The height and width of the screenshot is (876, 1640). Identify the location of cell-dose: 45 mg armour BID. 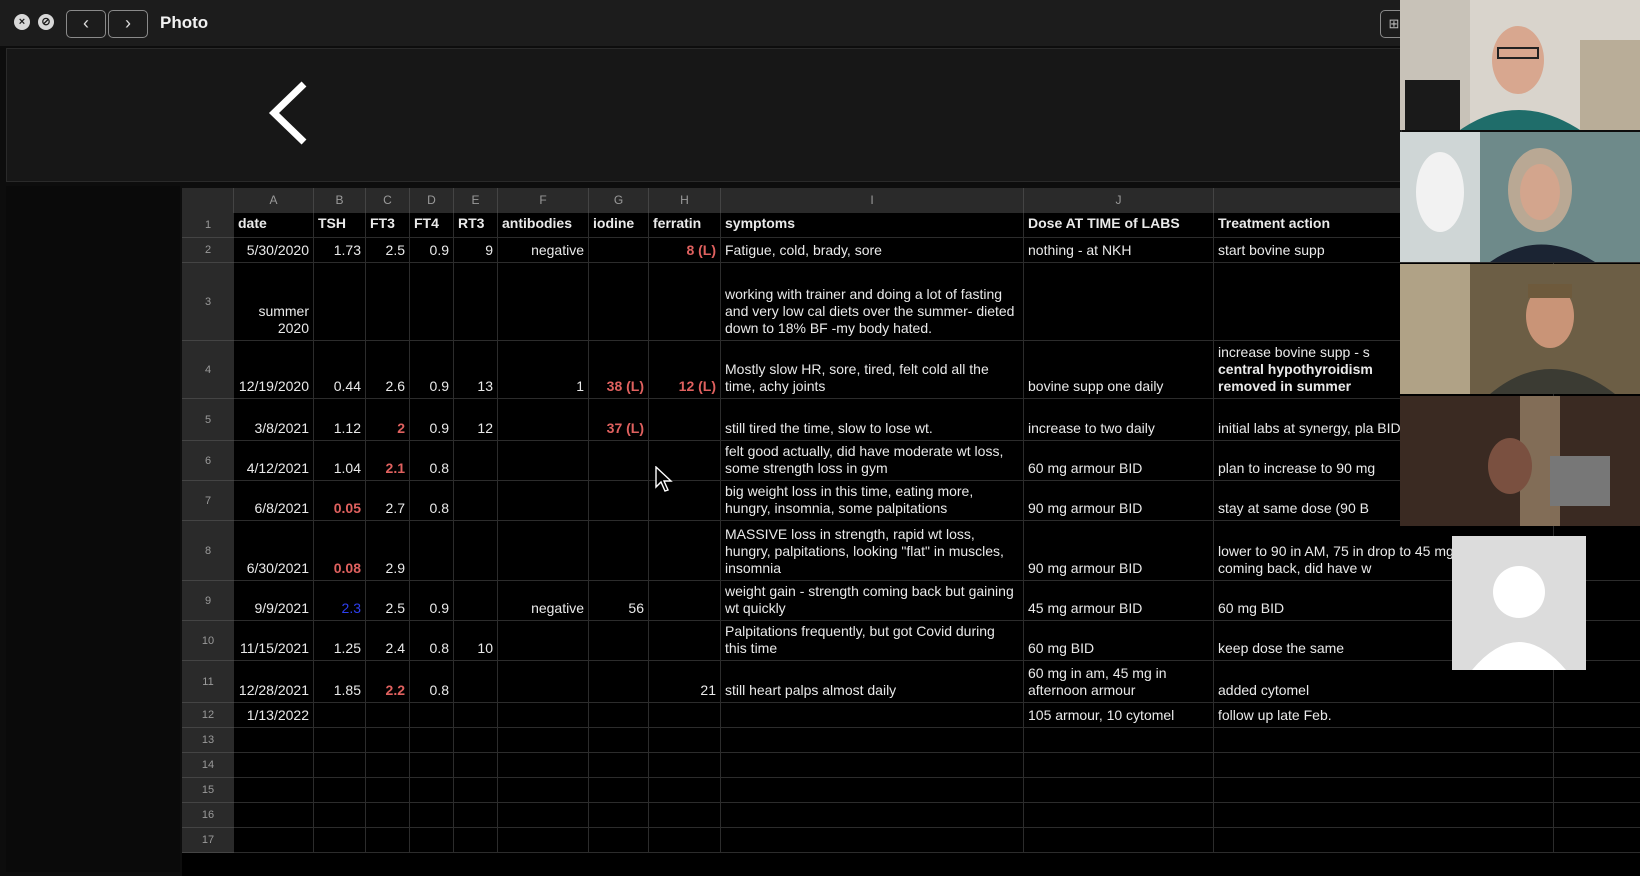
(1119, 600).